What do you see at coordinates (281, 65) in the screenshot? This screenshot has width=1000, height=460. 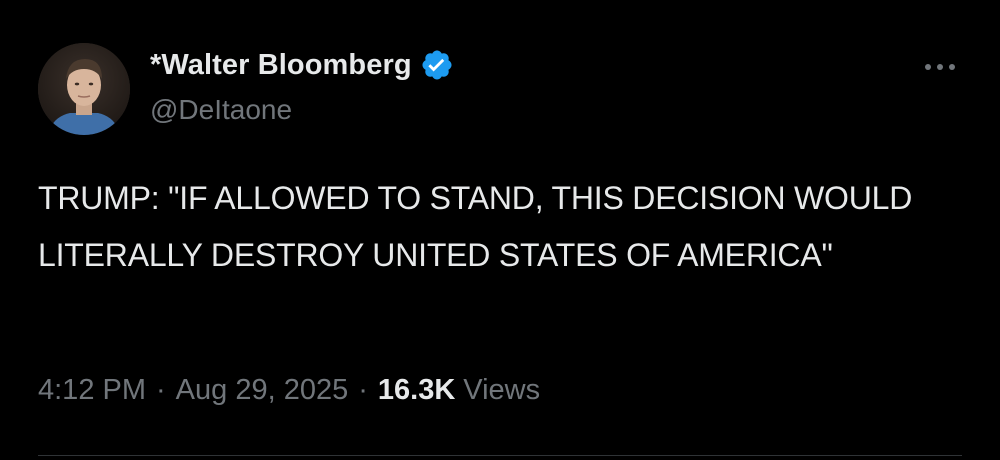 I see `author-display-name: *Walter Bloomberg` at bounding box center [281, 65].